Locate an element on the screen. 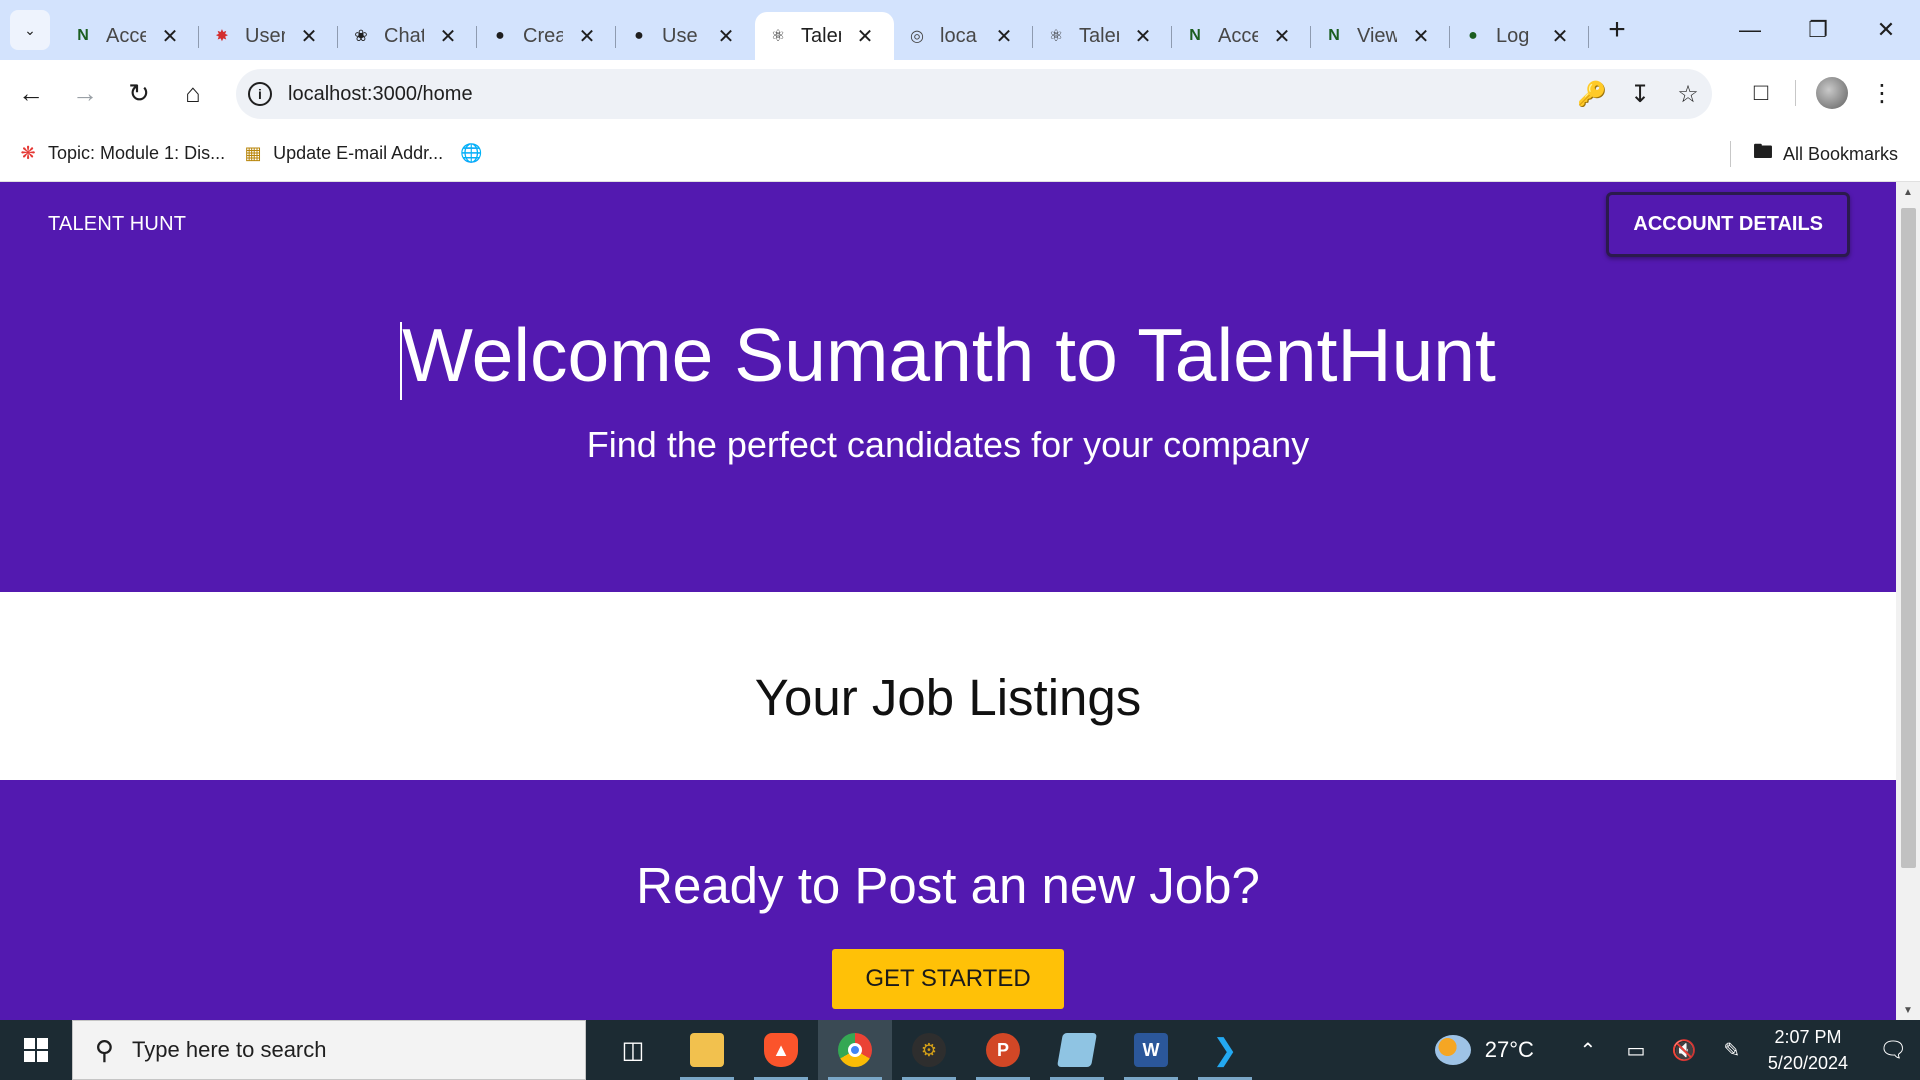  install-app-icon: ↧ is located at coordinates (1640, 94).